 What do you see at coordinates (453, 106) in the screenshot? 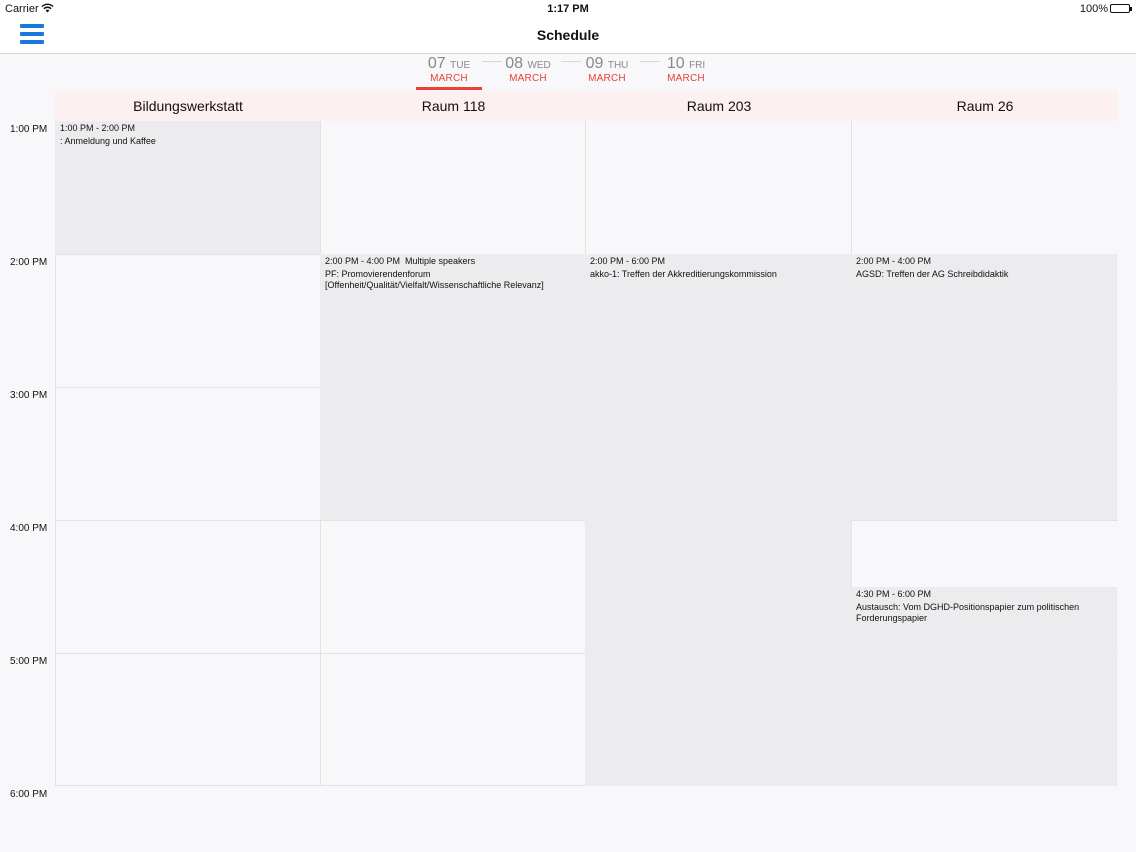
I see `room-header-raum-118: Raum 118` at bounding box center [453, 106].